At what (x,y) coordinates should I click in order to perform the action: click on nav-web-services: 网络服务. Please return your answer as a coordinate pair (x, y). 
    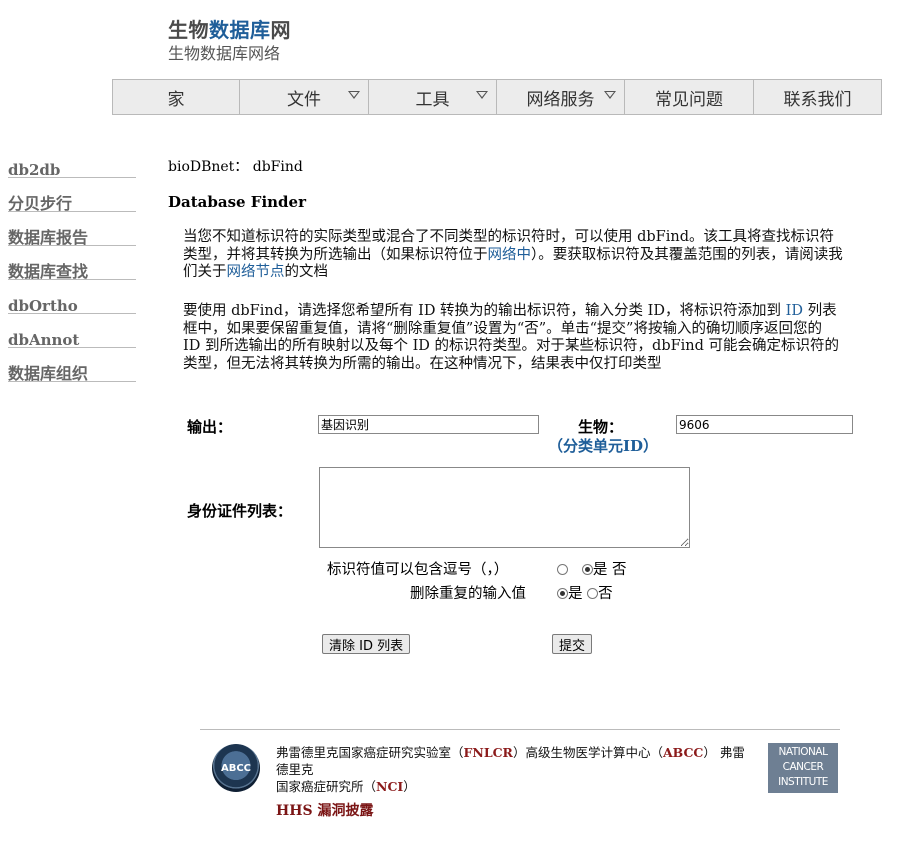
    Looking at the image, I should click on (560, 97).